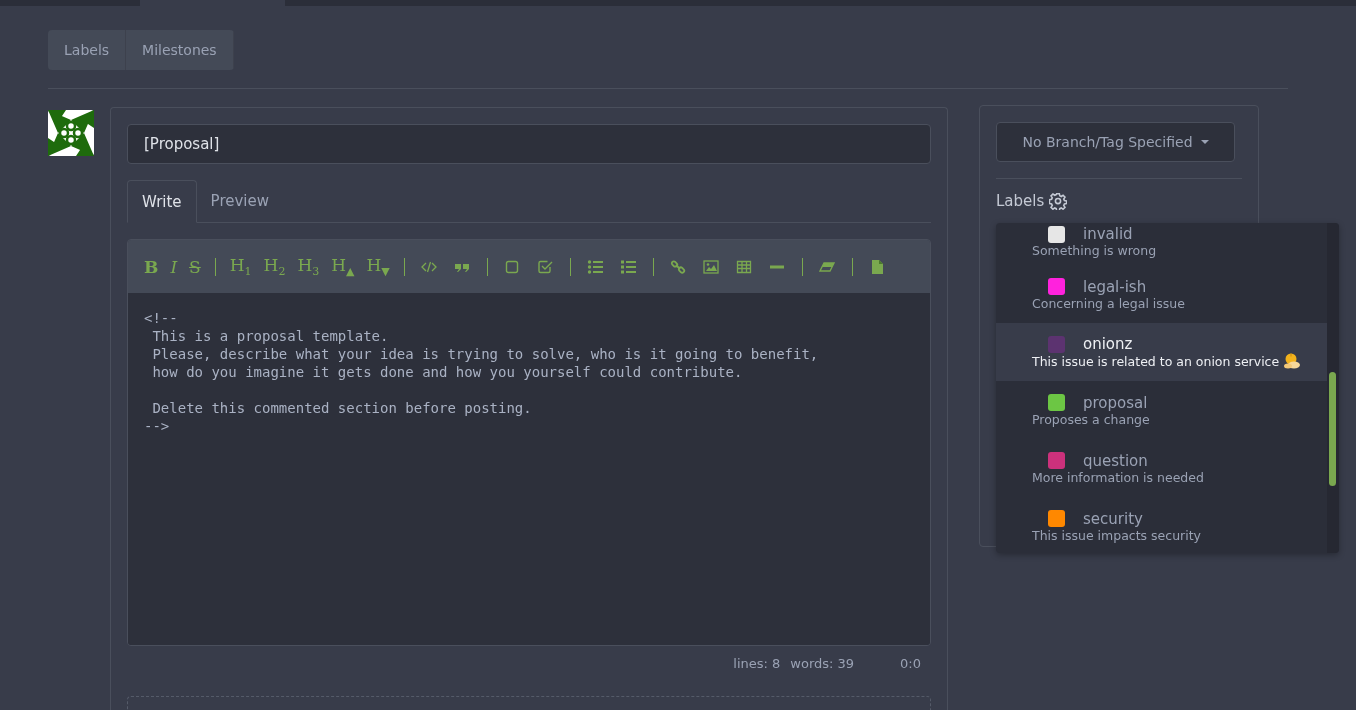 Image resolution: width=1356 pixels, height=710 pixels. Describe the element at coordinates (1161, 468) in the screenshot. I see `label-option: question More information is needed` at that location.